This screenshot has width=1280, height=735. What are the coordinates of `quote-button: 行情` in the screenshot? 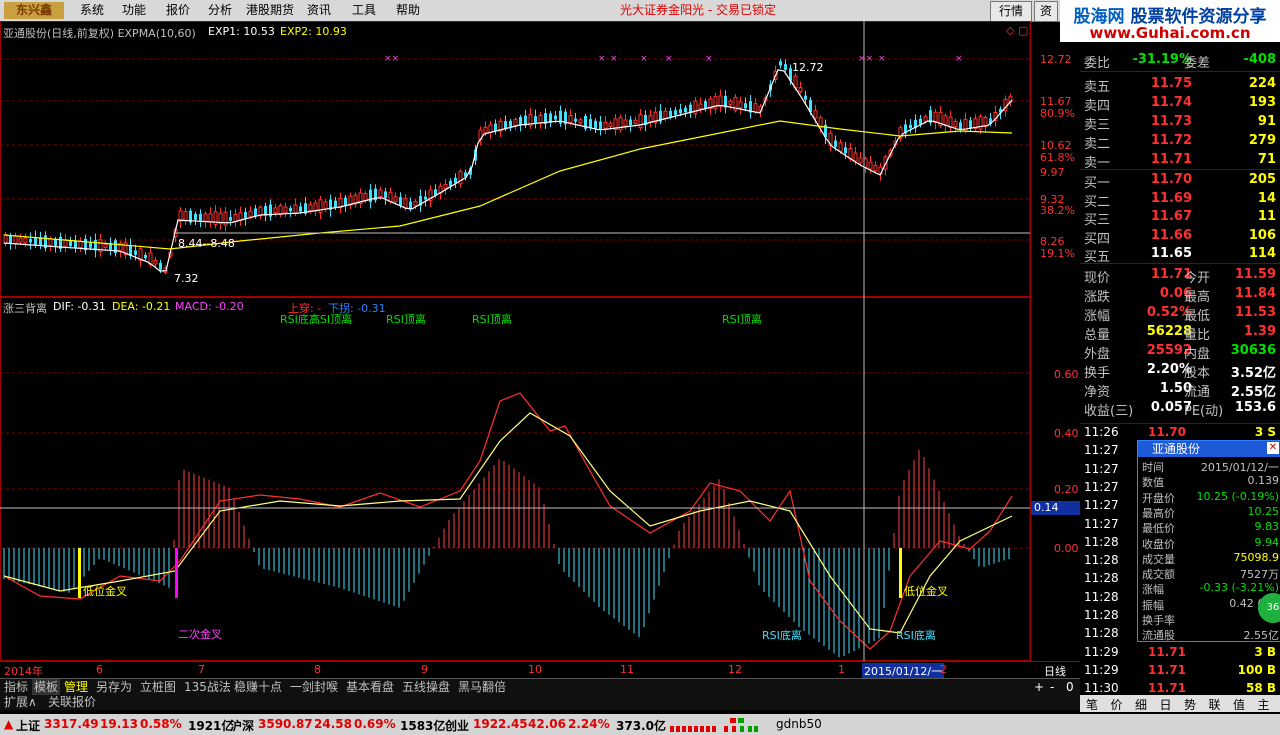 It's located at (1011, 11).